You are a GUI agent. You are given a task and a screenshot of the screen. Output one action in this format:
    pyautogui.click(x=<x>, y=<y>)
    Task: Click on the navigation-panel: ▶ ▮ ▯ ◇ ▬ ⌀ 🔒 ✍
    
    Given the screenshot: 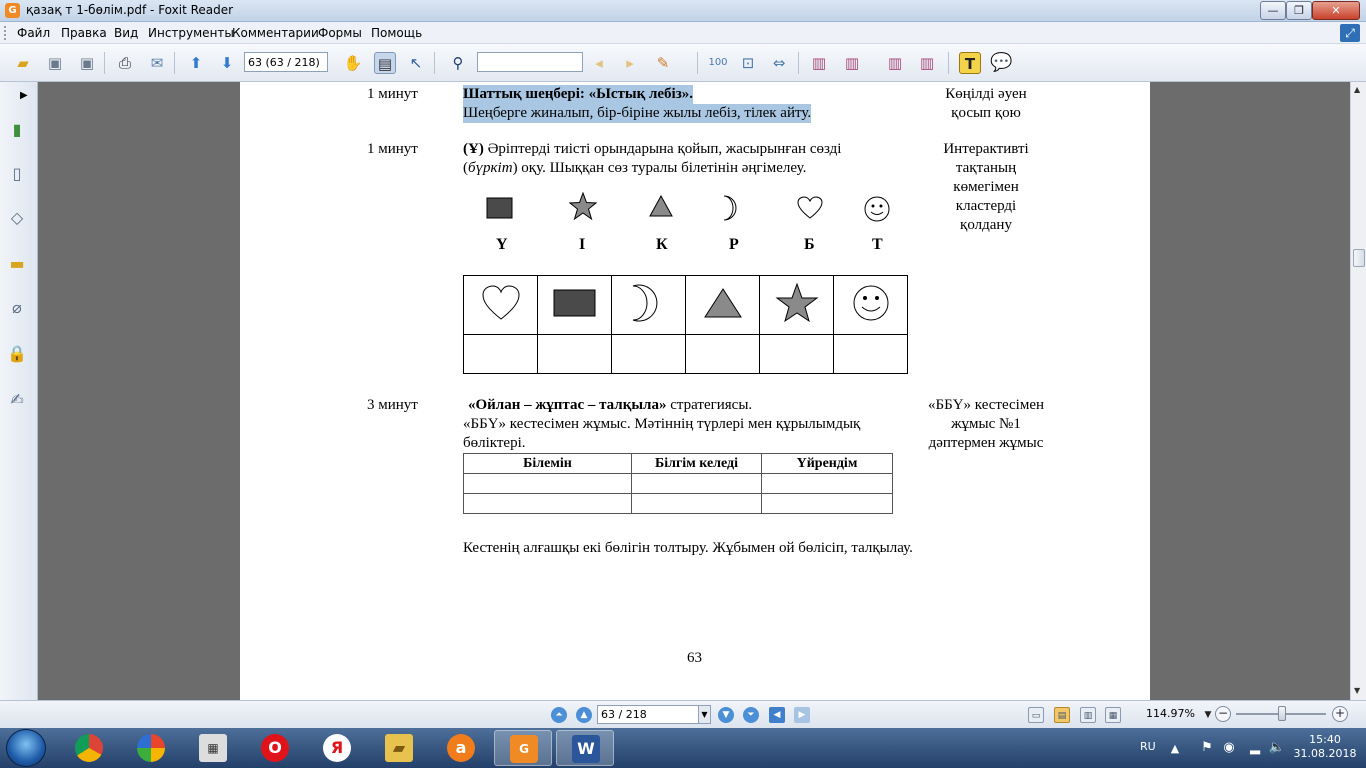 What is the action you would take?
    pyautogui.click(x=19, y=391)
    